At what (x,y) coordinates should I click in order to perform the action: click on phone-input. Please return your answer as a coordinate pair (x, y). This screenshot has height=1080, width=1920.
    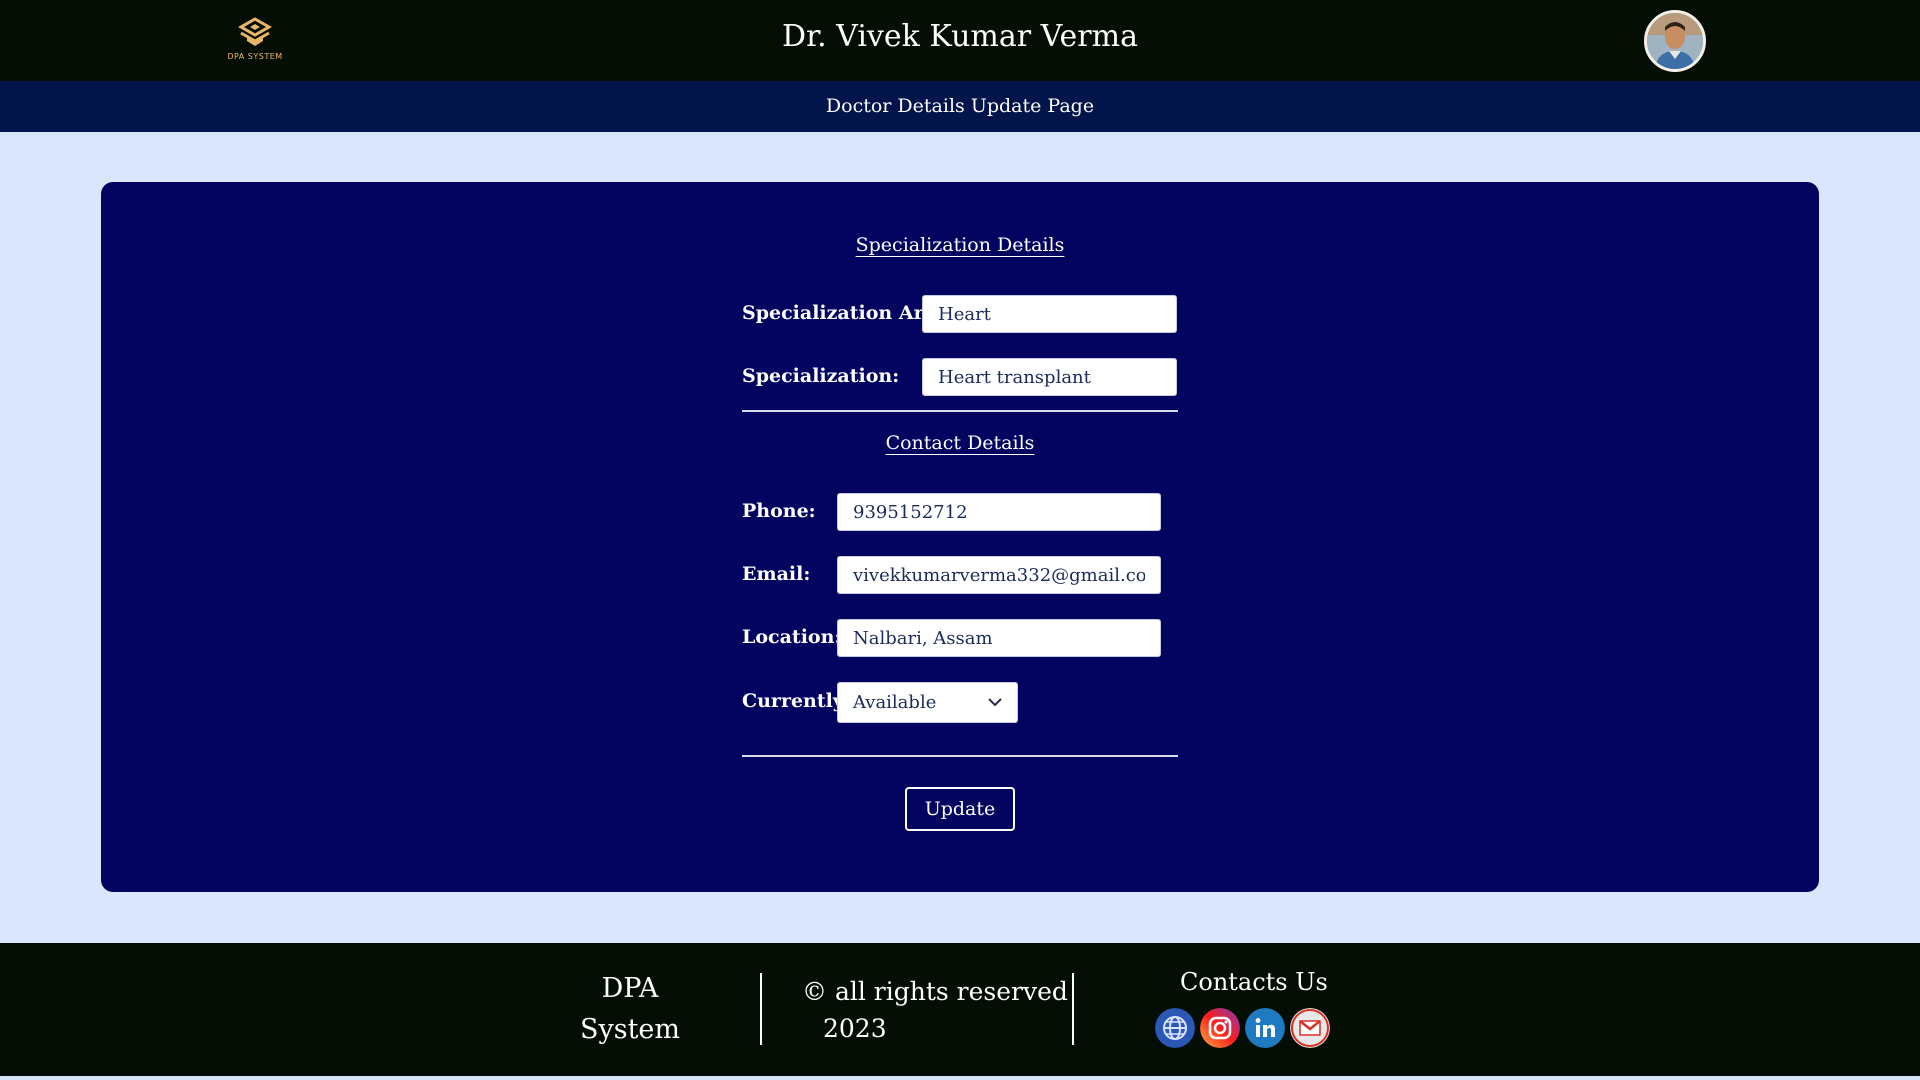
    Looking at the image, I should click on (999, 512).